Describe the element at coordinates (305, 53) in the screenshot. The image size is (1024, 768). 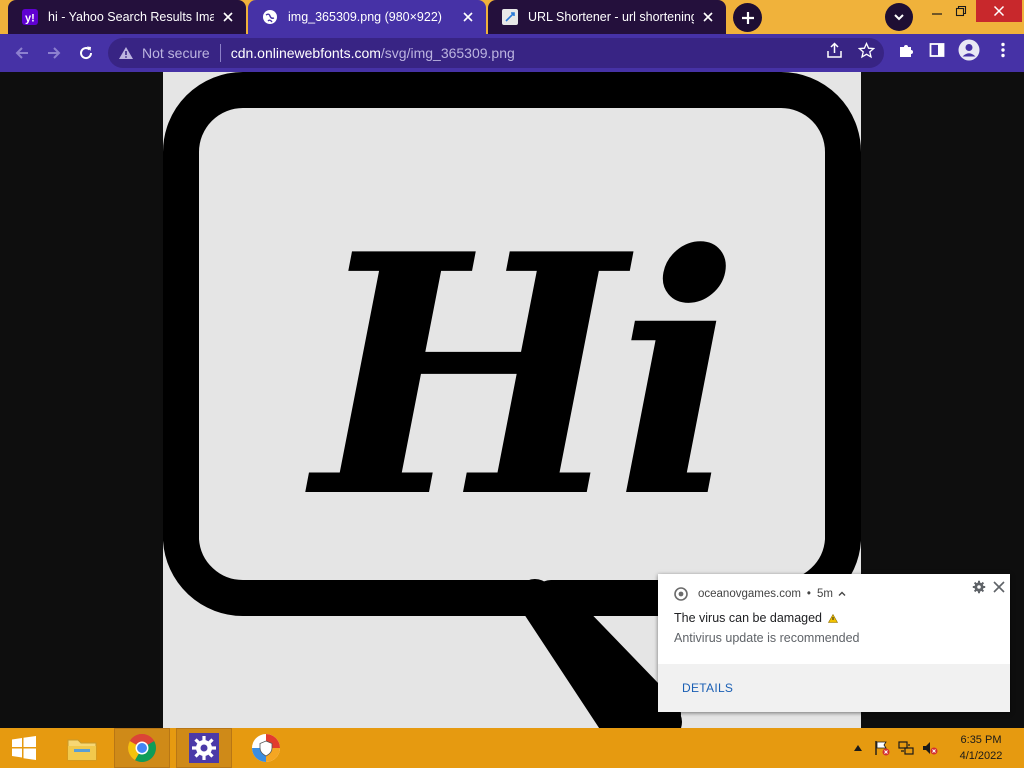
I see `url-host: cdn.onlinewebfonts.com` at that location.